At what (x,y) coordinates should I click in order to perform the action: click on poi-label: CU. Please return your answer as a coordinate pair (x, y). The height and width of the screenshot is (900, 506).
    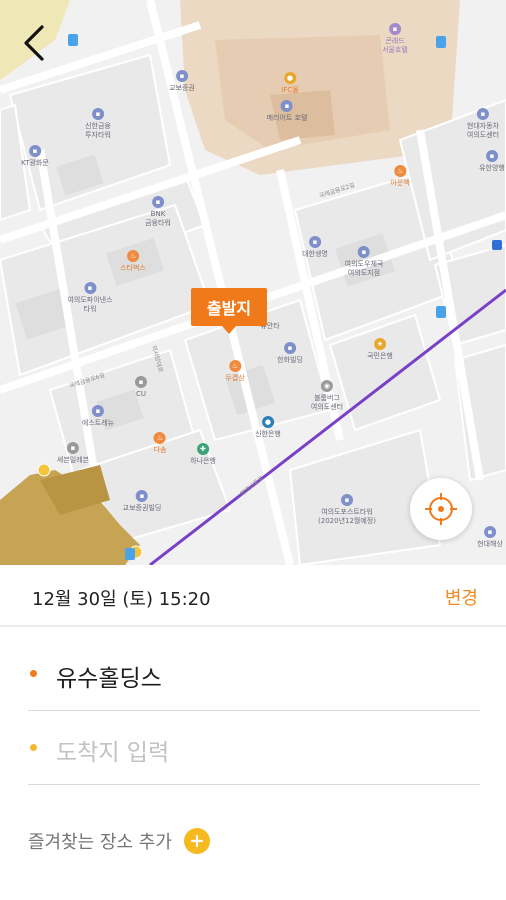
    Looking at the image, I should click on (140, 394).